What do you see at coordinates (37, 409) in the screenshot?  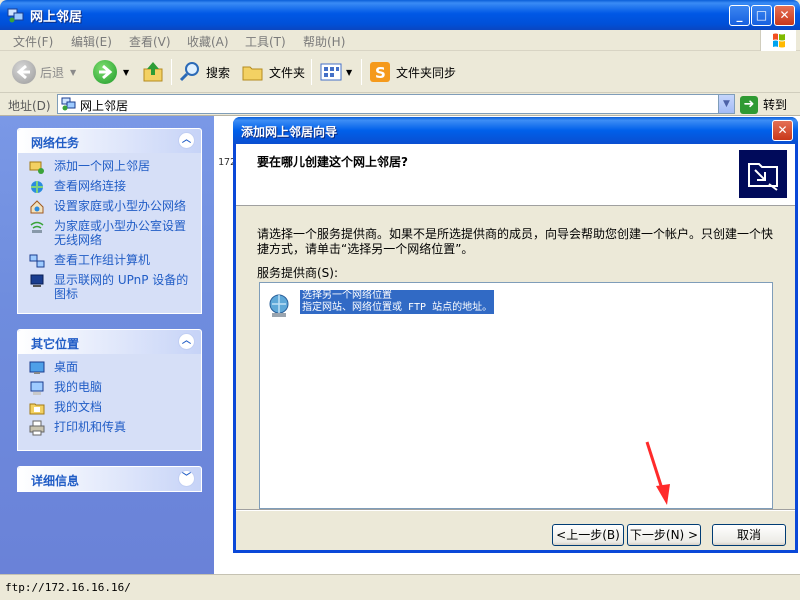 I see `my-documents-icon` at bounding box center [37, 409].